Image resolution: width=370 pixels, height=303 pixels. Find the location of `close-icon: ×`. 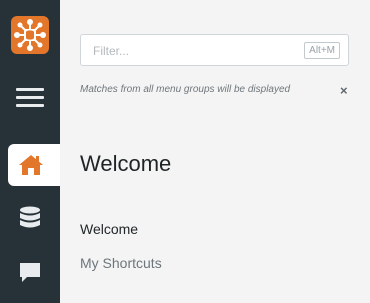

close-icon: × is located at coordinates (344, 91).